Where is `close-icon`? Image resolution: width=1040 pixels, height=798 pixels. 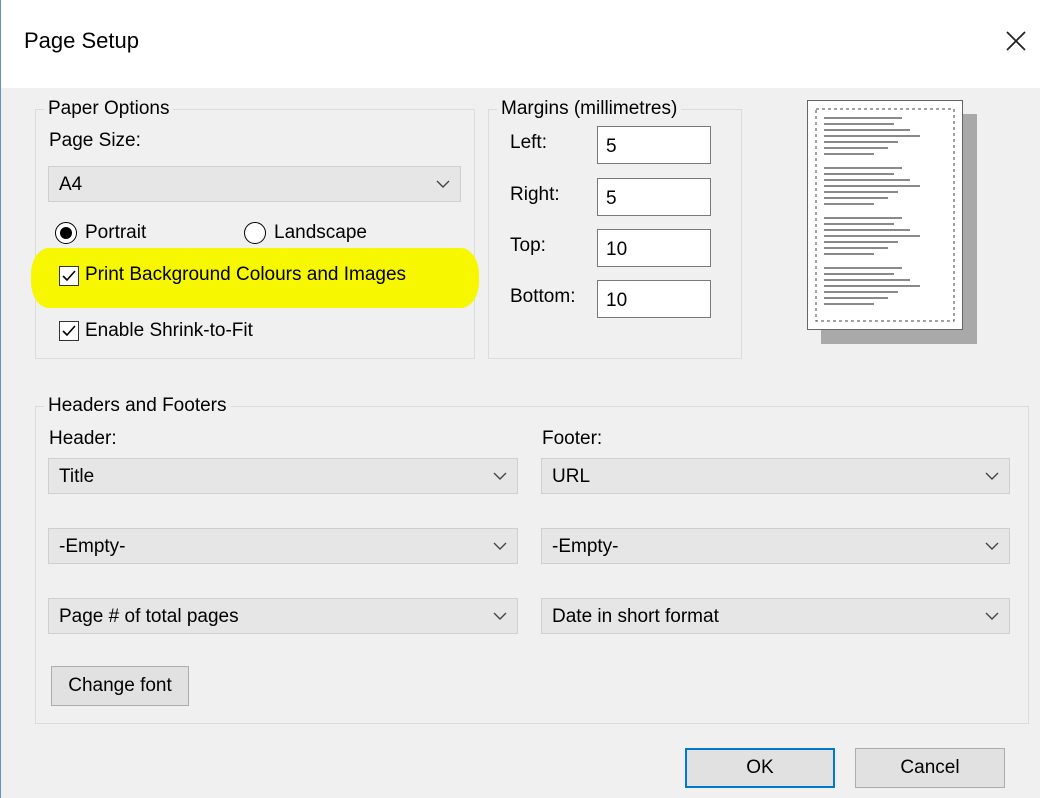 close-icon is located at coordinates (1016, 41).